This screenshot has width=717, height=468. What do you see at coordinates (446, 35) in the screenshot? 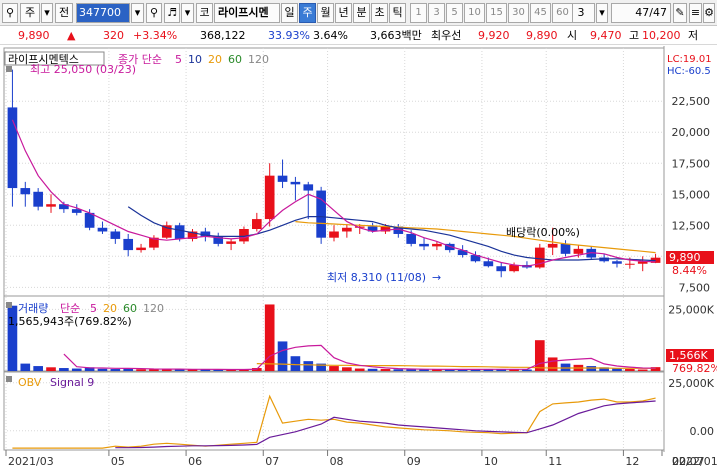
I see `best-bid-label: 최우선` at bounding box center [446, 35].